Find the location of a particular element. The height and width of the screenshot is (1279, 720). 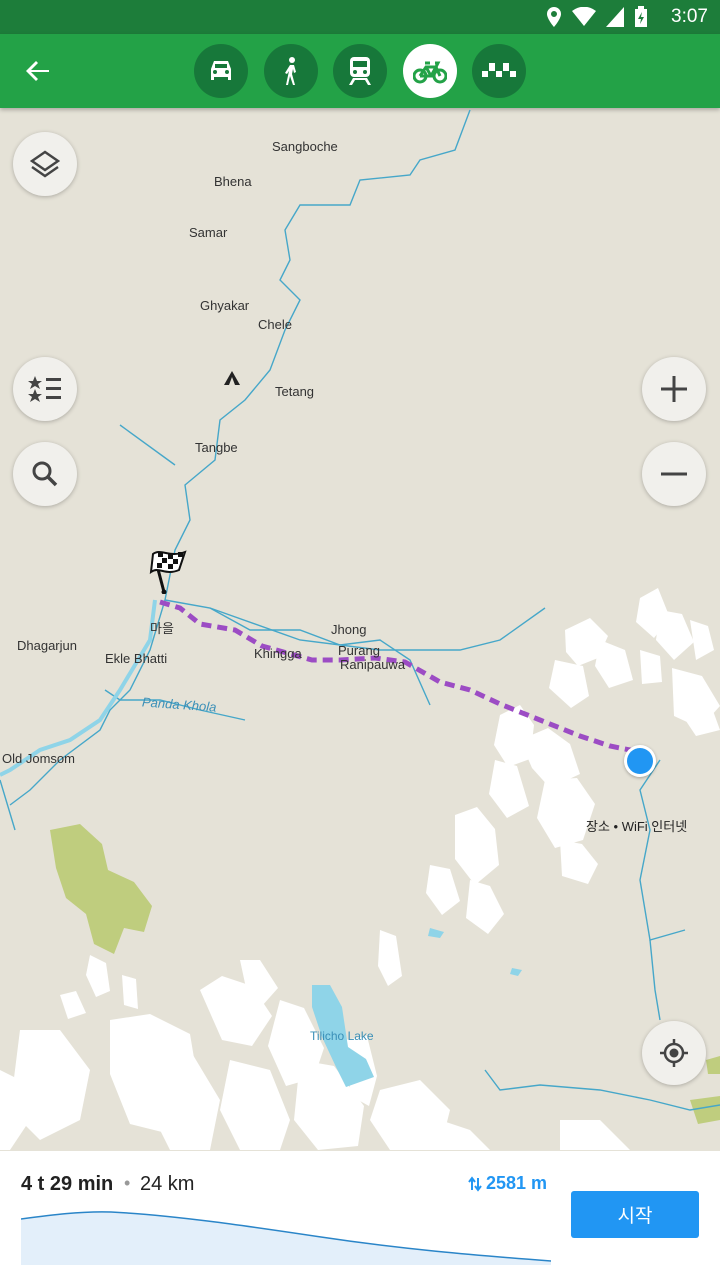

bookmarks-button is located at coordinates (45, 389).